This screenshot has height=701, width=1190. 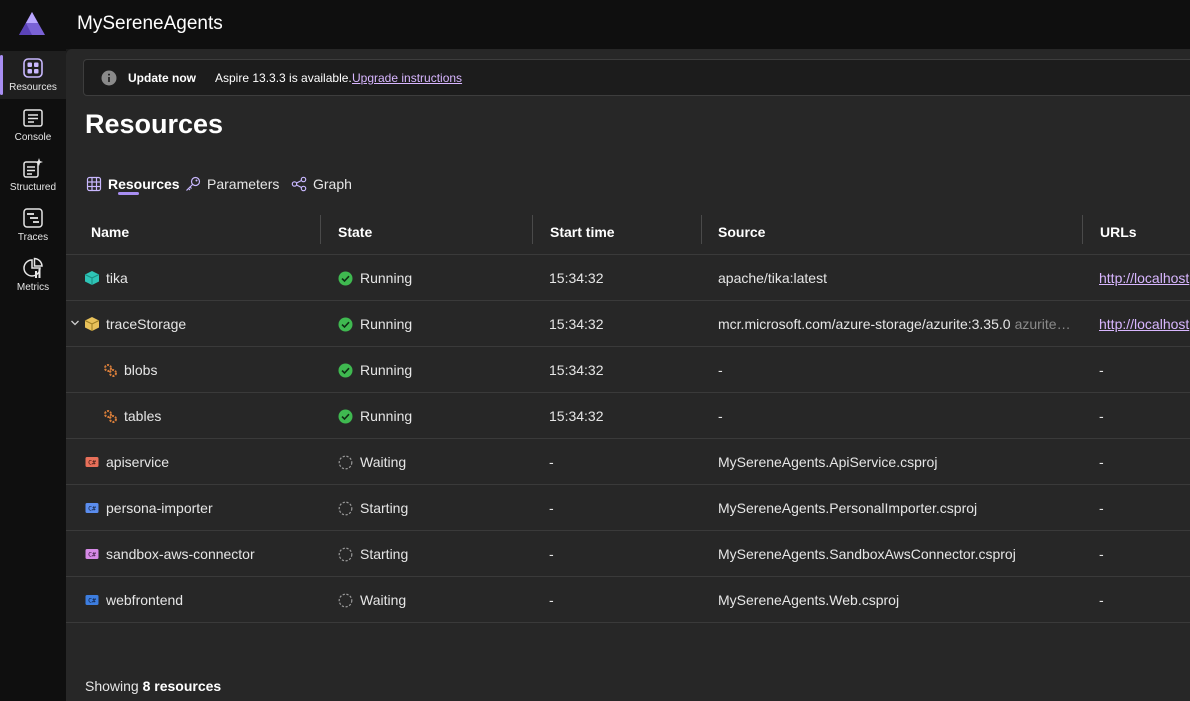 I want to click on table-row: blobs Running 15:34:32 - -, so click(x=628, y=370).